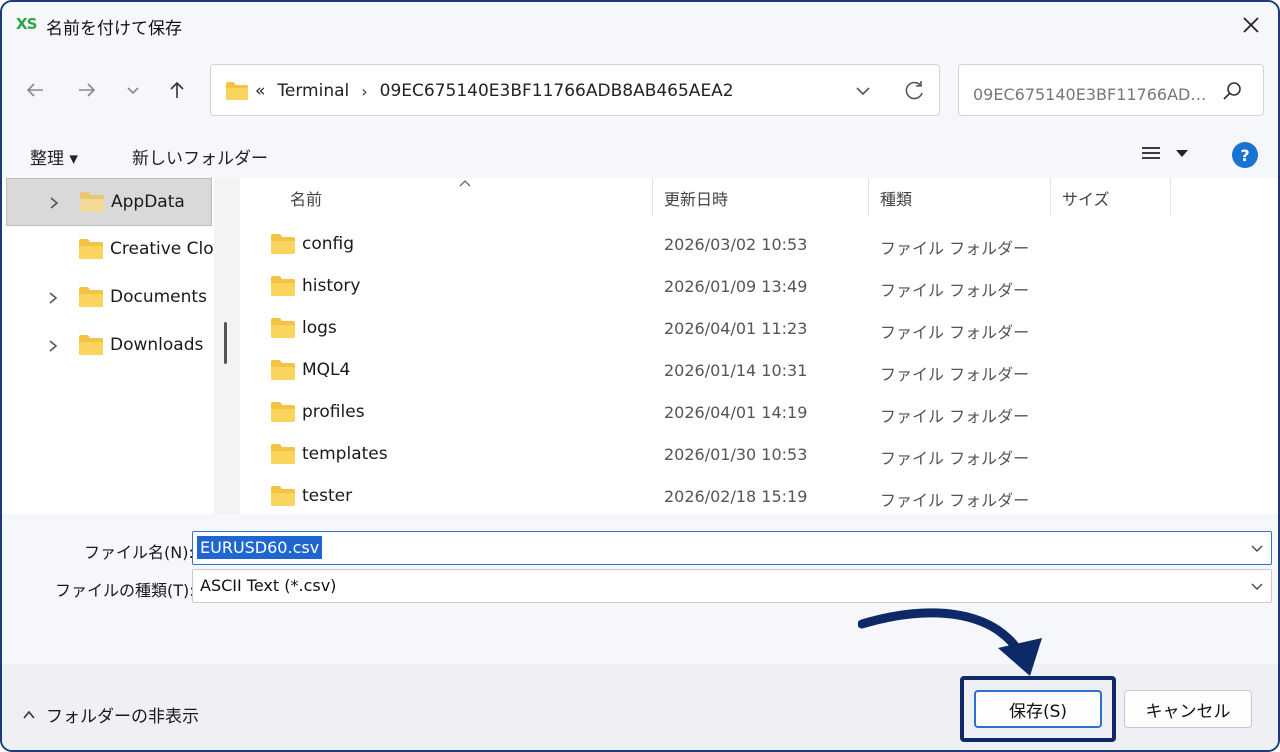  What do you see at coordinates (35, 90) in the screenshot?
I see `back-button` at bounding box center [35, 90].